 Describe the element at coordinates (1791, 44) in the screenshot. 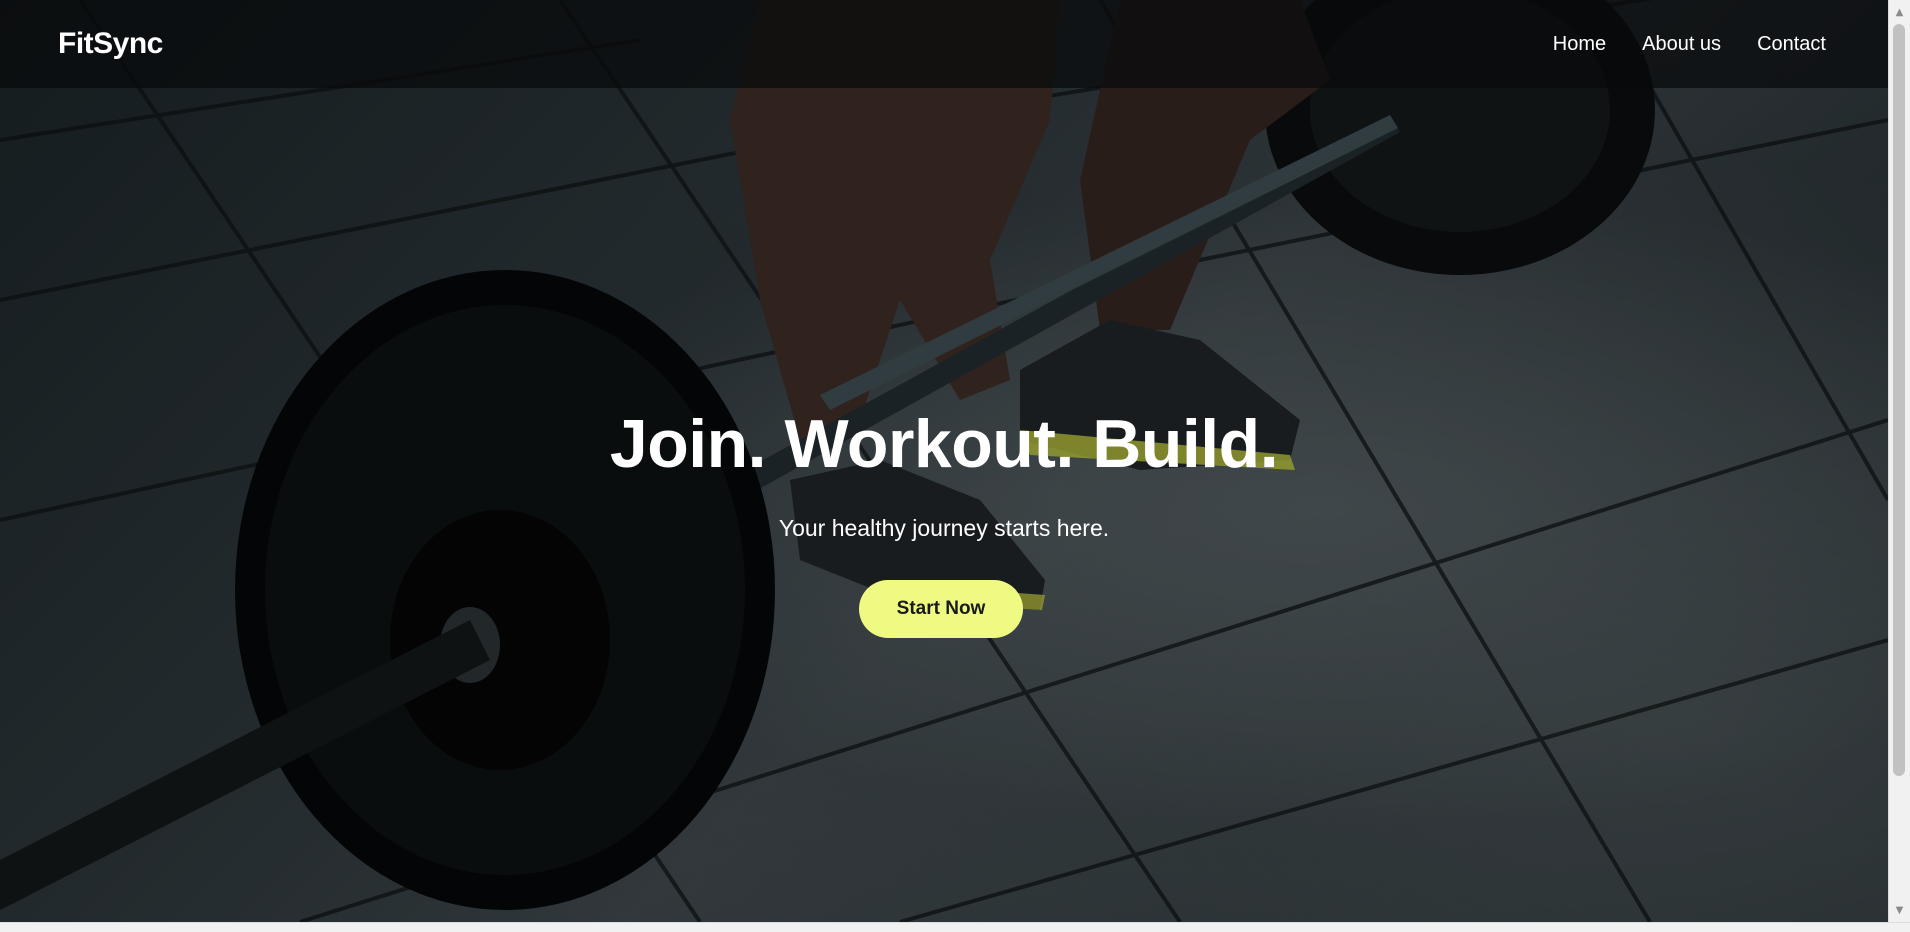

I see `nav-link-contact: Contact` at that location.